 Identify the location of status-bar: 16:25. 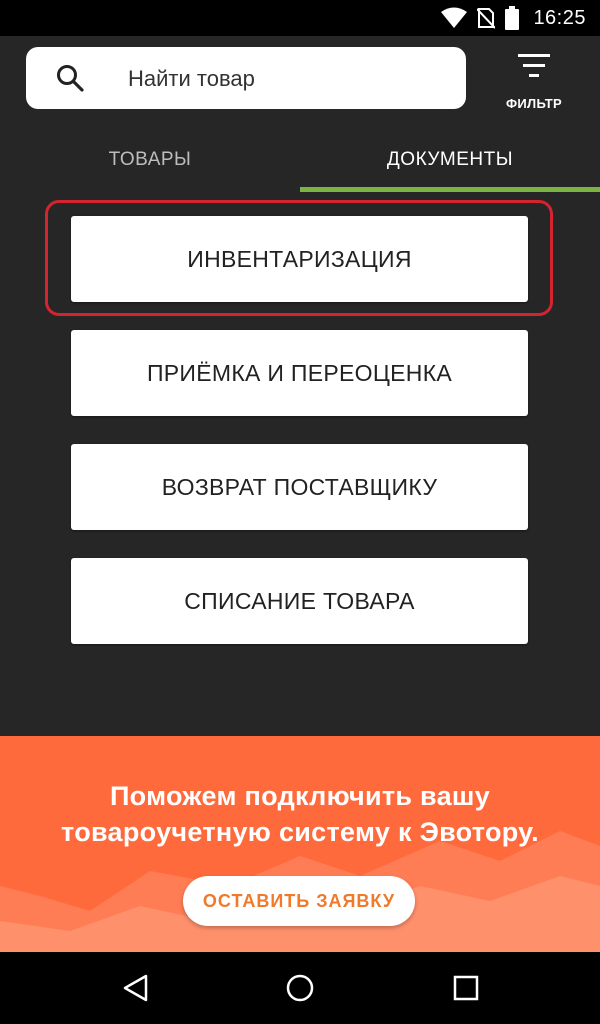
(300, 18).